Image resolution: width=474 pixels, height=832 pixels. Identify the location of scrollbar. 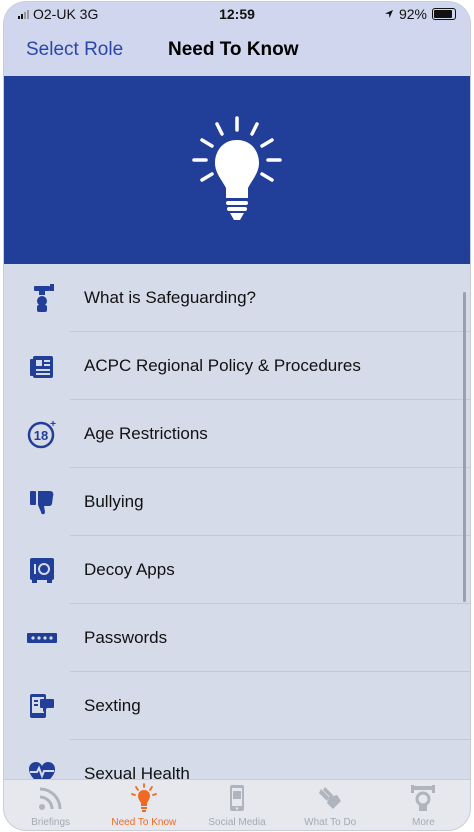
(464, 447).